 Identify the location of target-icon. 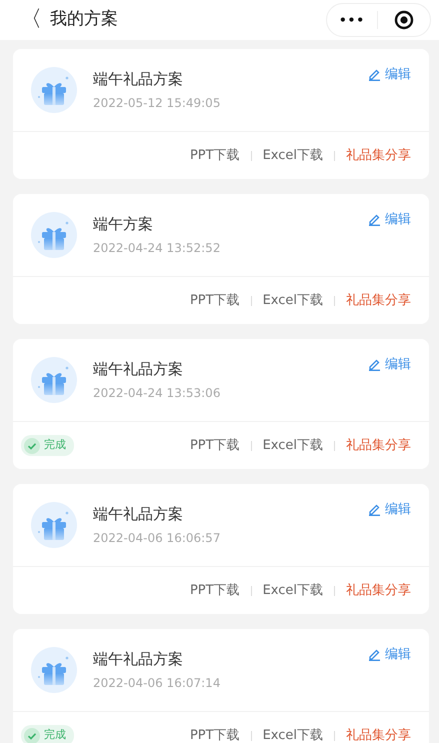
(404, 20).